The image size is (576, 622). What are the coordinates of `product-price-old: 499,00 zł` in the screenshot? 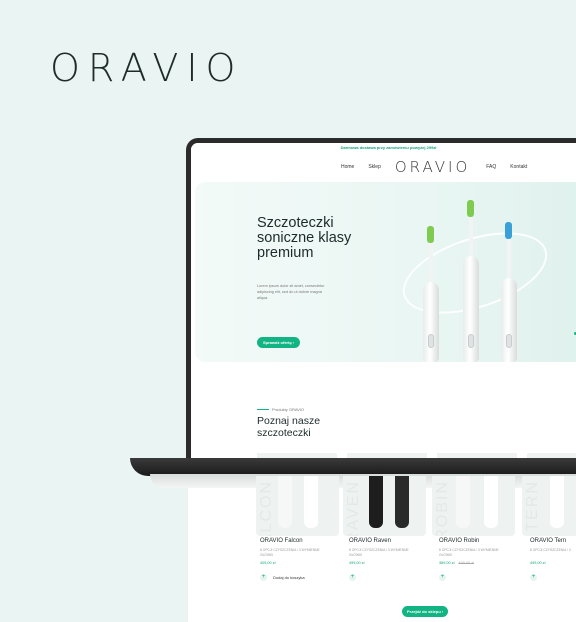 It's located at (466, 563).